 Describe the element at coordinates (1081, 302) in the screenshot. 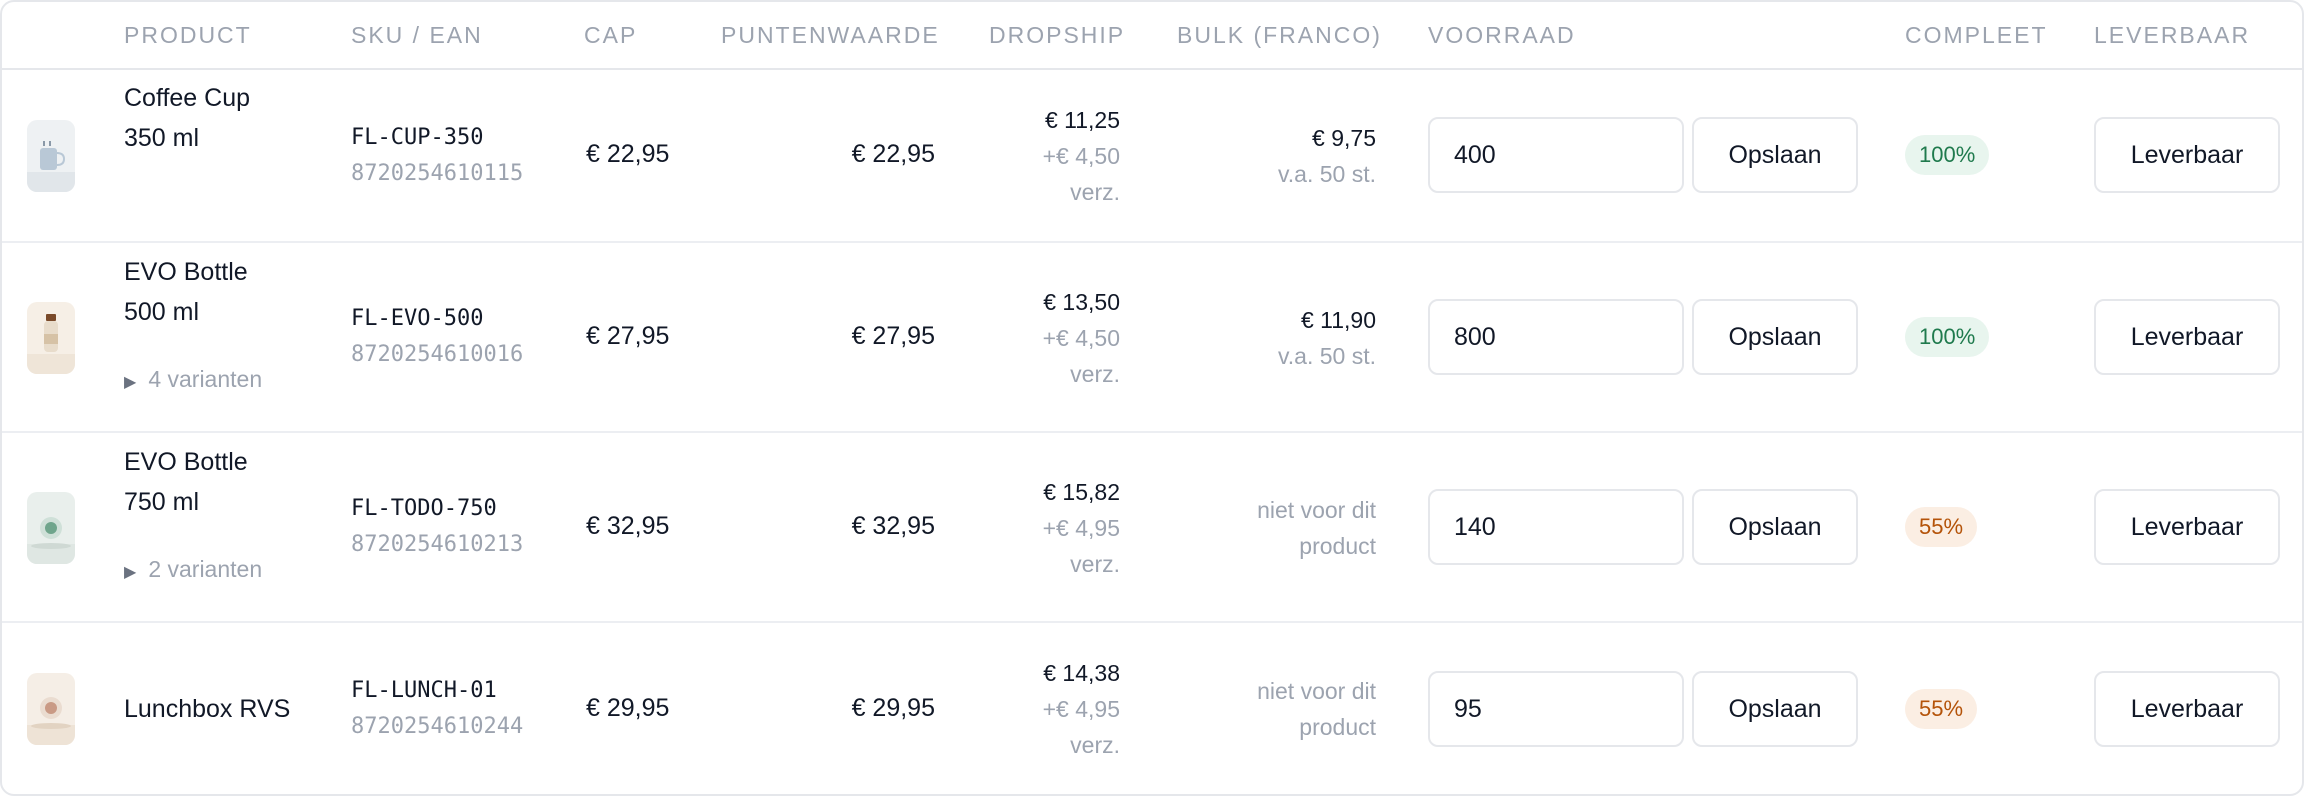

I see `dropship-base-price: € 13,50` at that location.